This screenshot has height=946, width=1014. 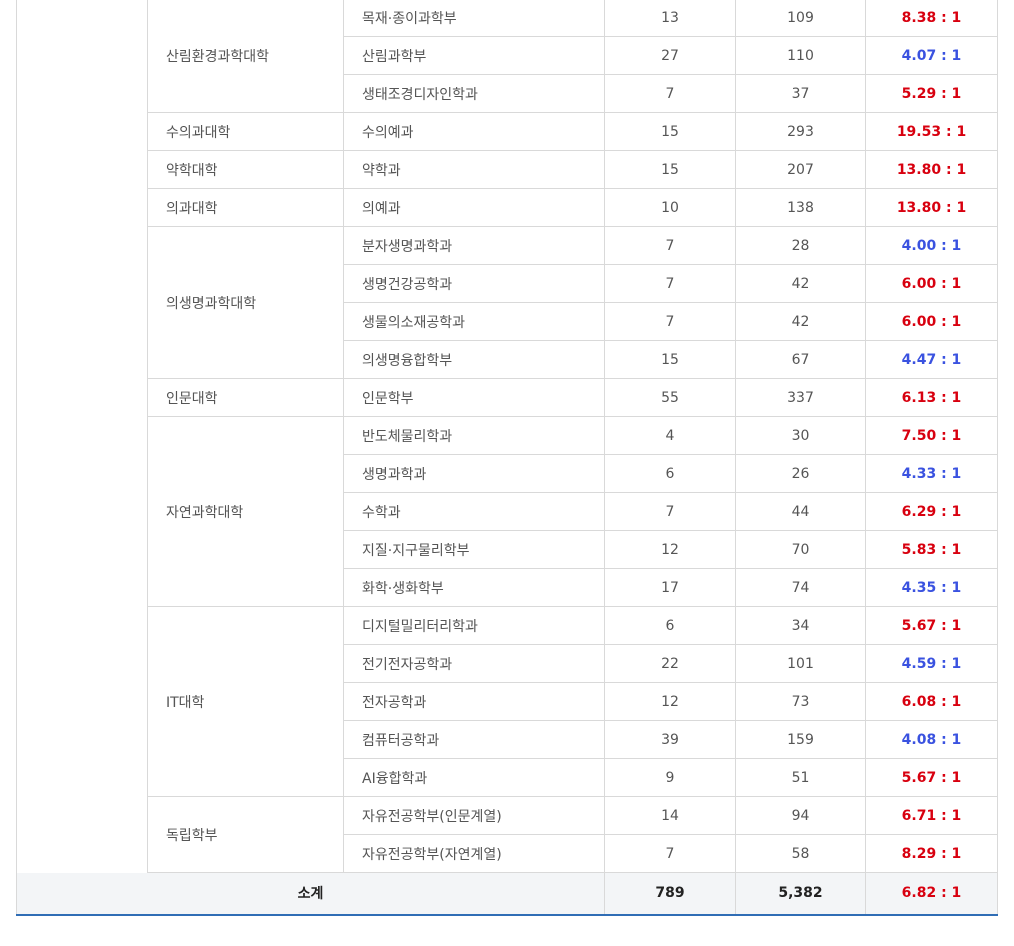 I want to click on table-row: 인문대학 인문학부 55 337 6.13 : 1, so click(x=507, y=397).